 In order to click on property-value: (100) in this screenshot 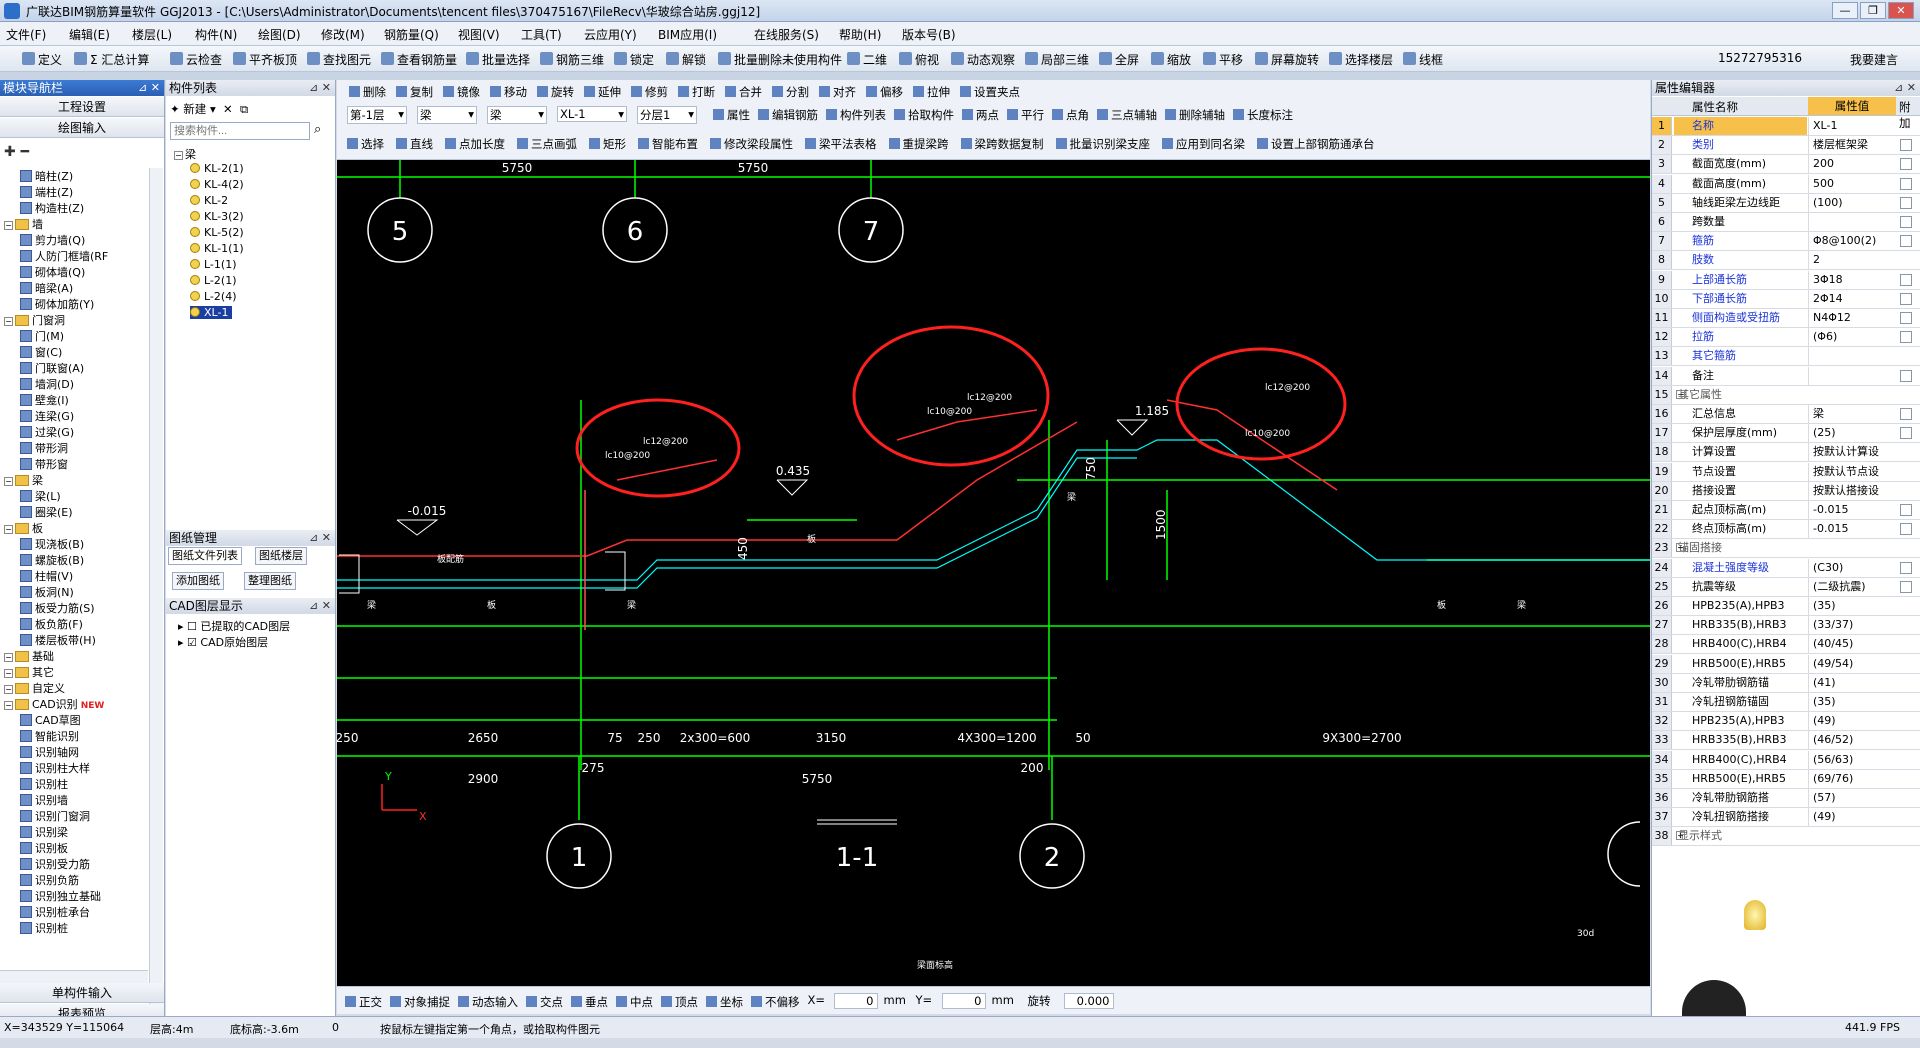, I will do `click(1852, 202)`.